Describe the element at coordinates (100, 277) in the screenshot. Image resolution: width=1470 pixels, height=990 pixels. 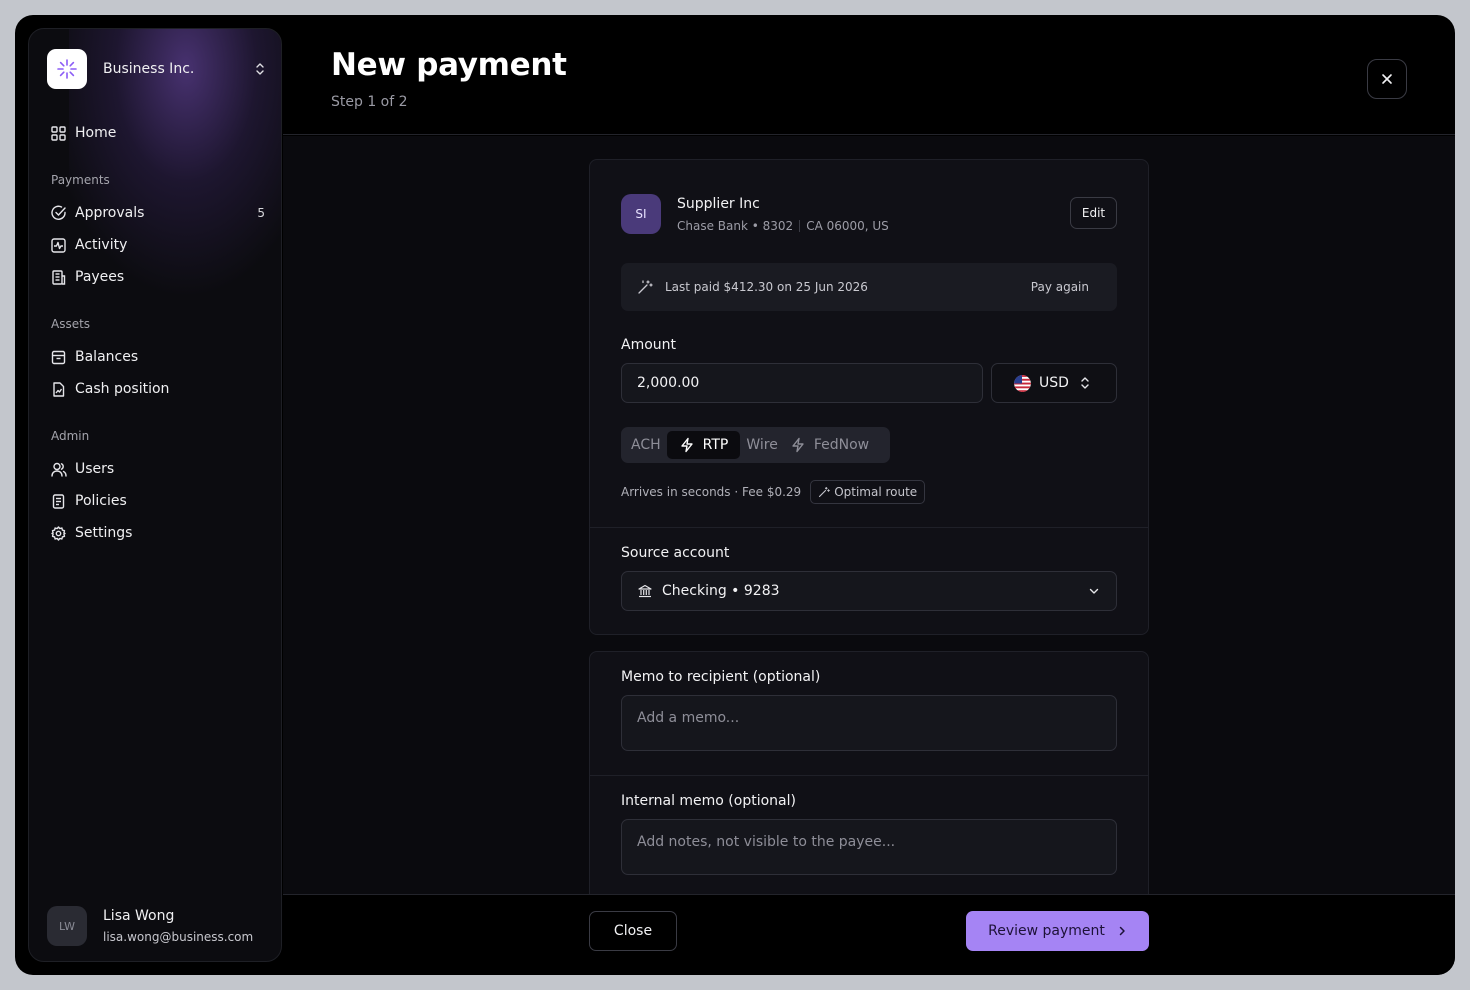
I see `sidebar-item-label: Payees` at that location.